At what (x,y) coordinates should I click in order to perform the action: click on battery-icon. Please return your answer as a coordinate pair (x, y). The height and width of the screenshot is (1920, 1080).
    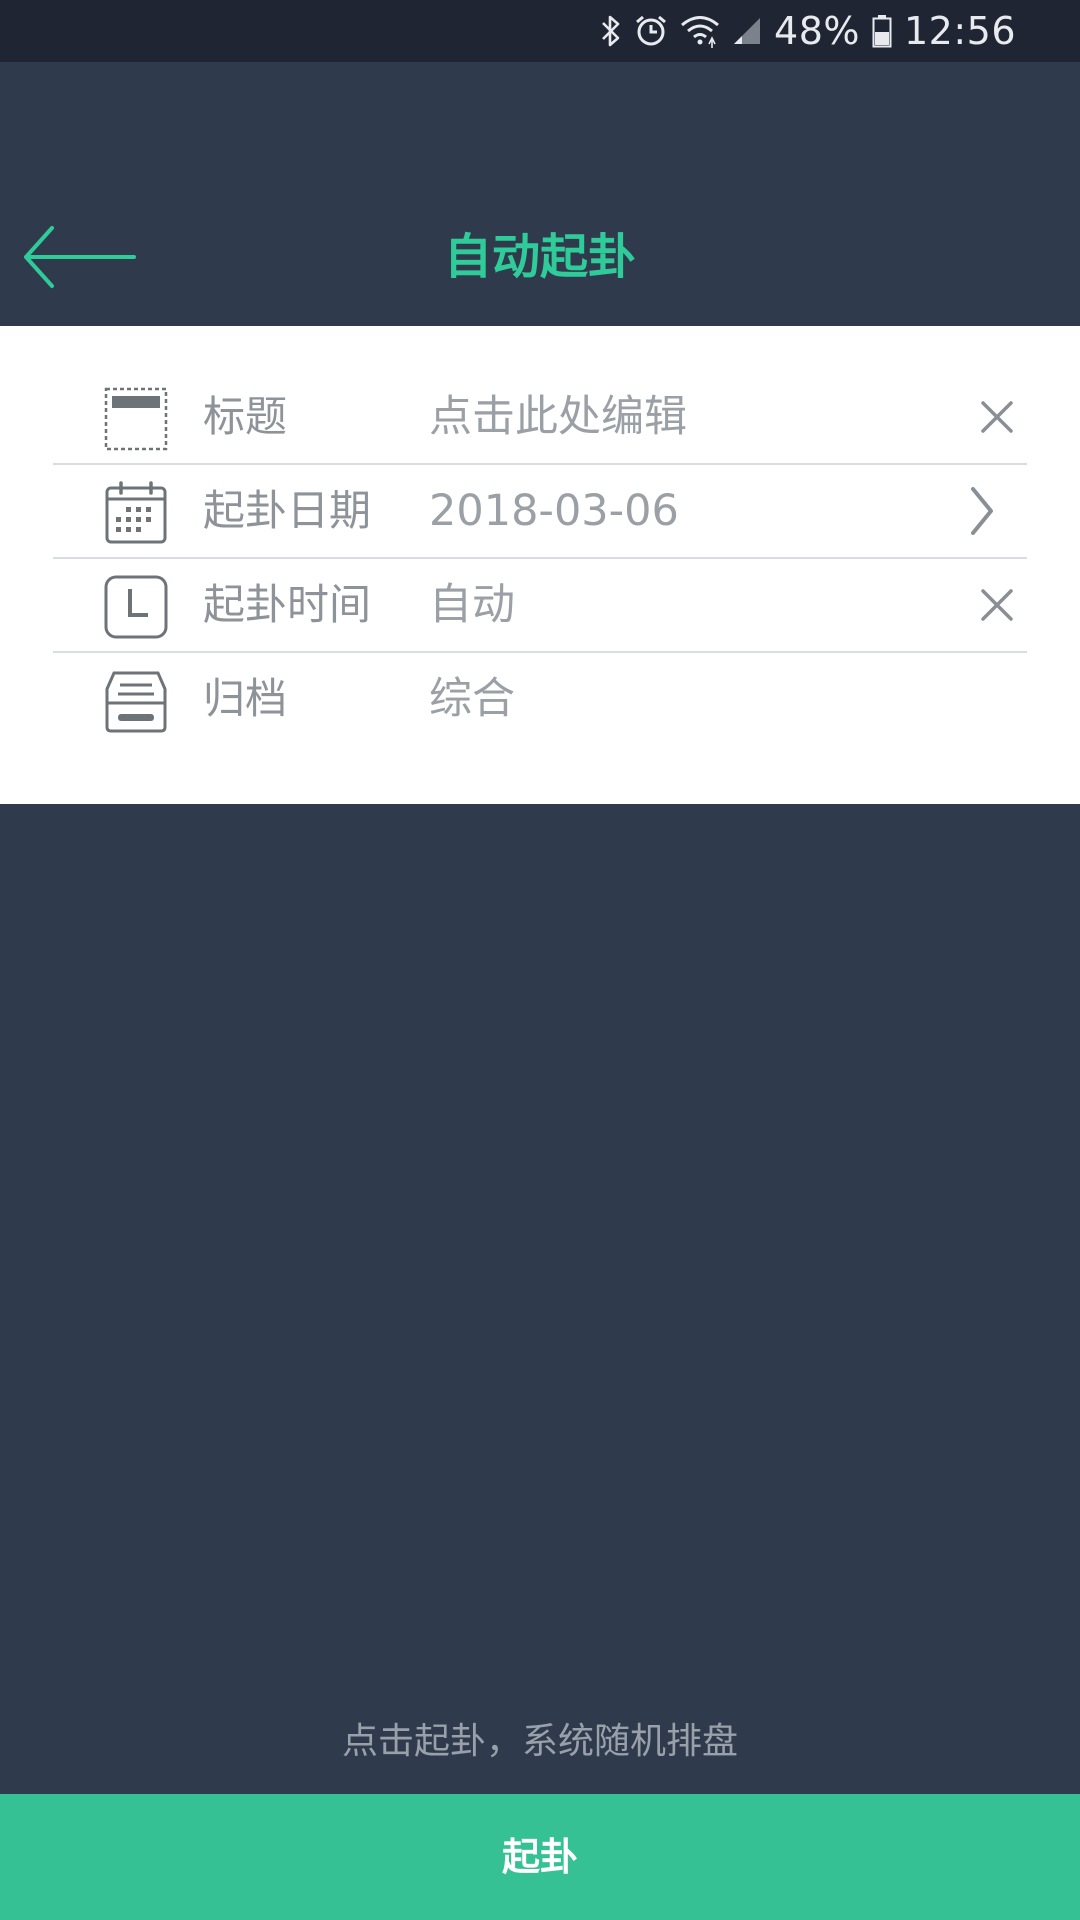
    Looking at the image, I should click on (882, 31).